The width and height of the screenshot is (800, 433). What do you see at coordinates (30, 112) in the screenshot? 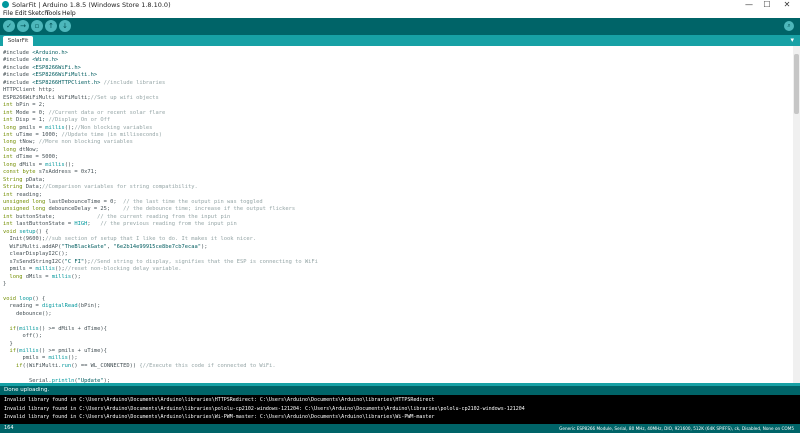
I see `code-token: Mode = 0;` at bounding box center [30, 112].